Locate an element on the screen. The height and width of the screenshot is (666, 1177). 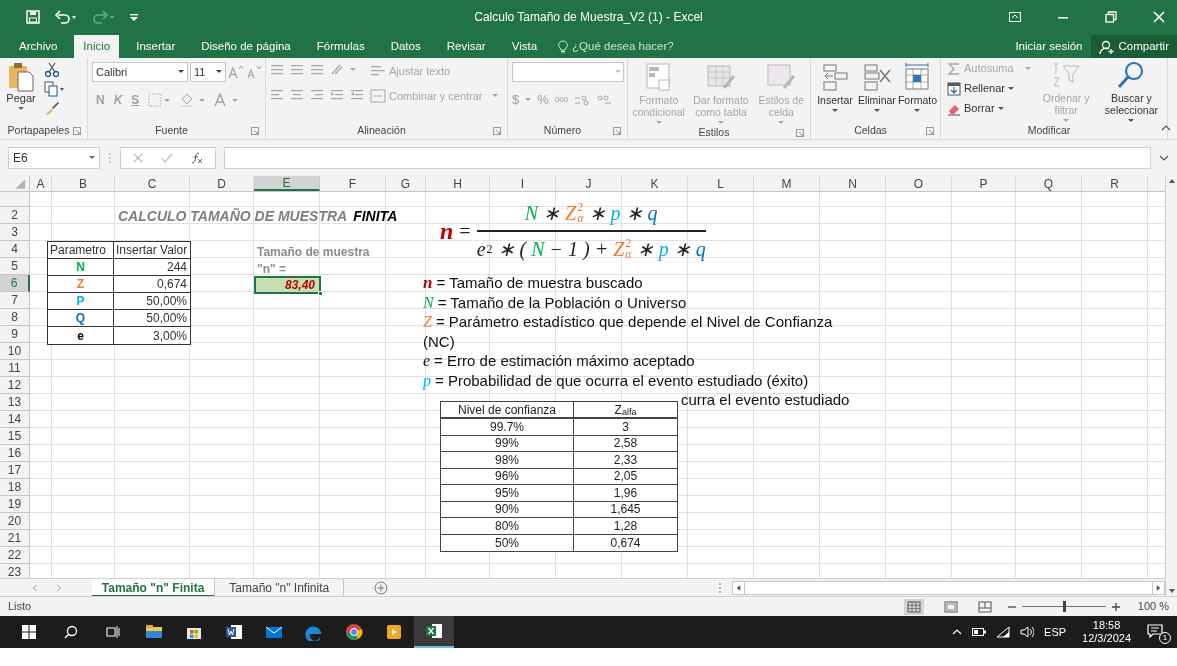
zoom-slider is located at coordinates (1063, 606).